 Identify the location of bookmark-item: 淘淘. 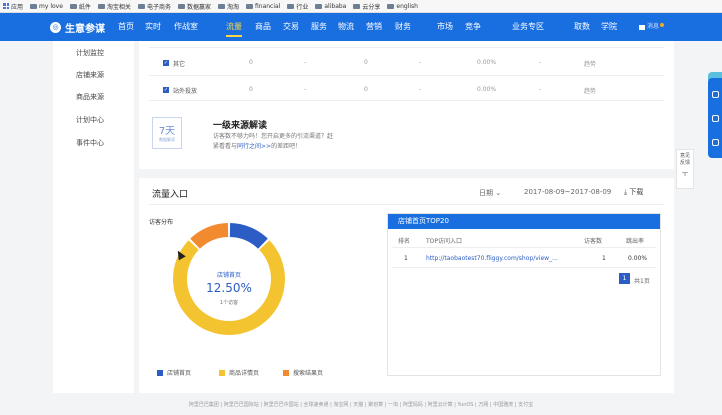
(228, 6).